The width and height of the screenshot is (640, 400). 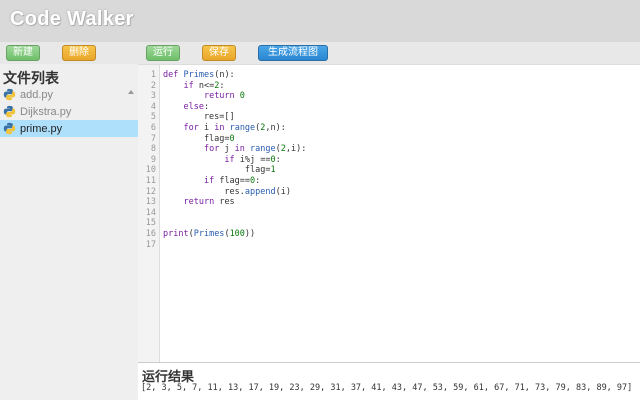 I want to click on line-number: 4, so click(x=153, y=106).